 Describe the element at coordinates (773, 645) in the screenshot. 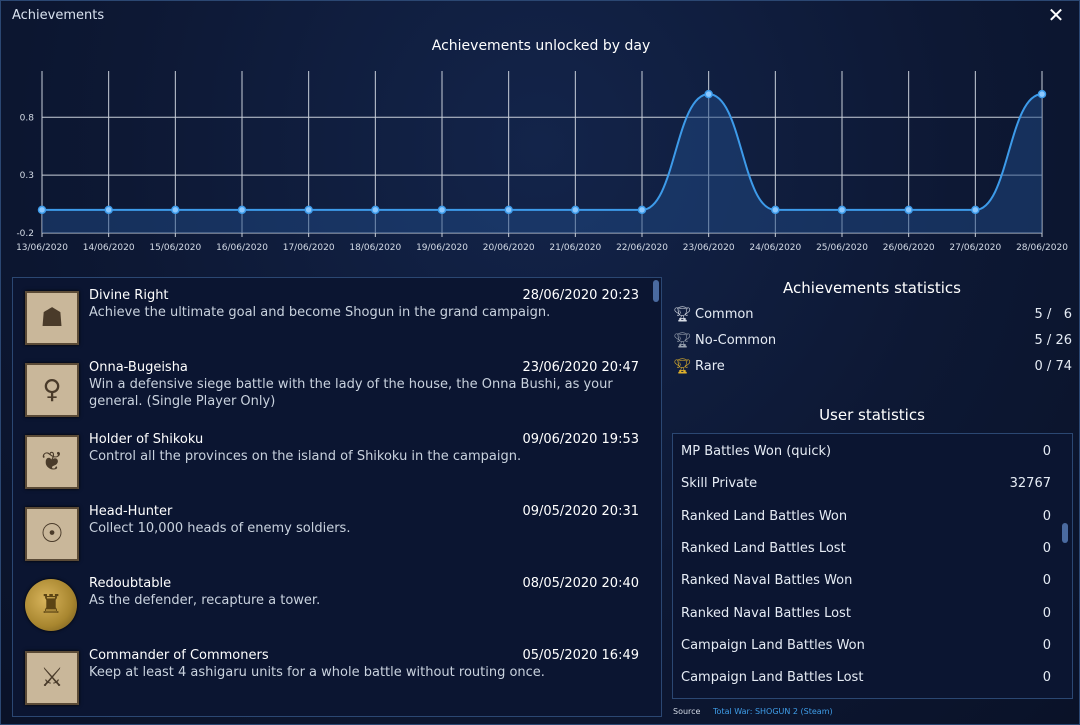

I see `user-stat-label: Campaign Land Battles Won` at that location.